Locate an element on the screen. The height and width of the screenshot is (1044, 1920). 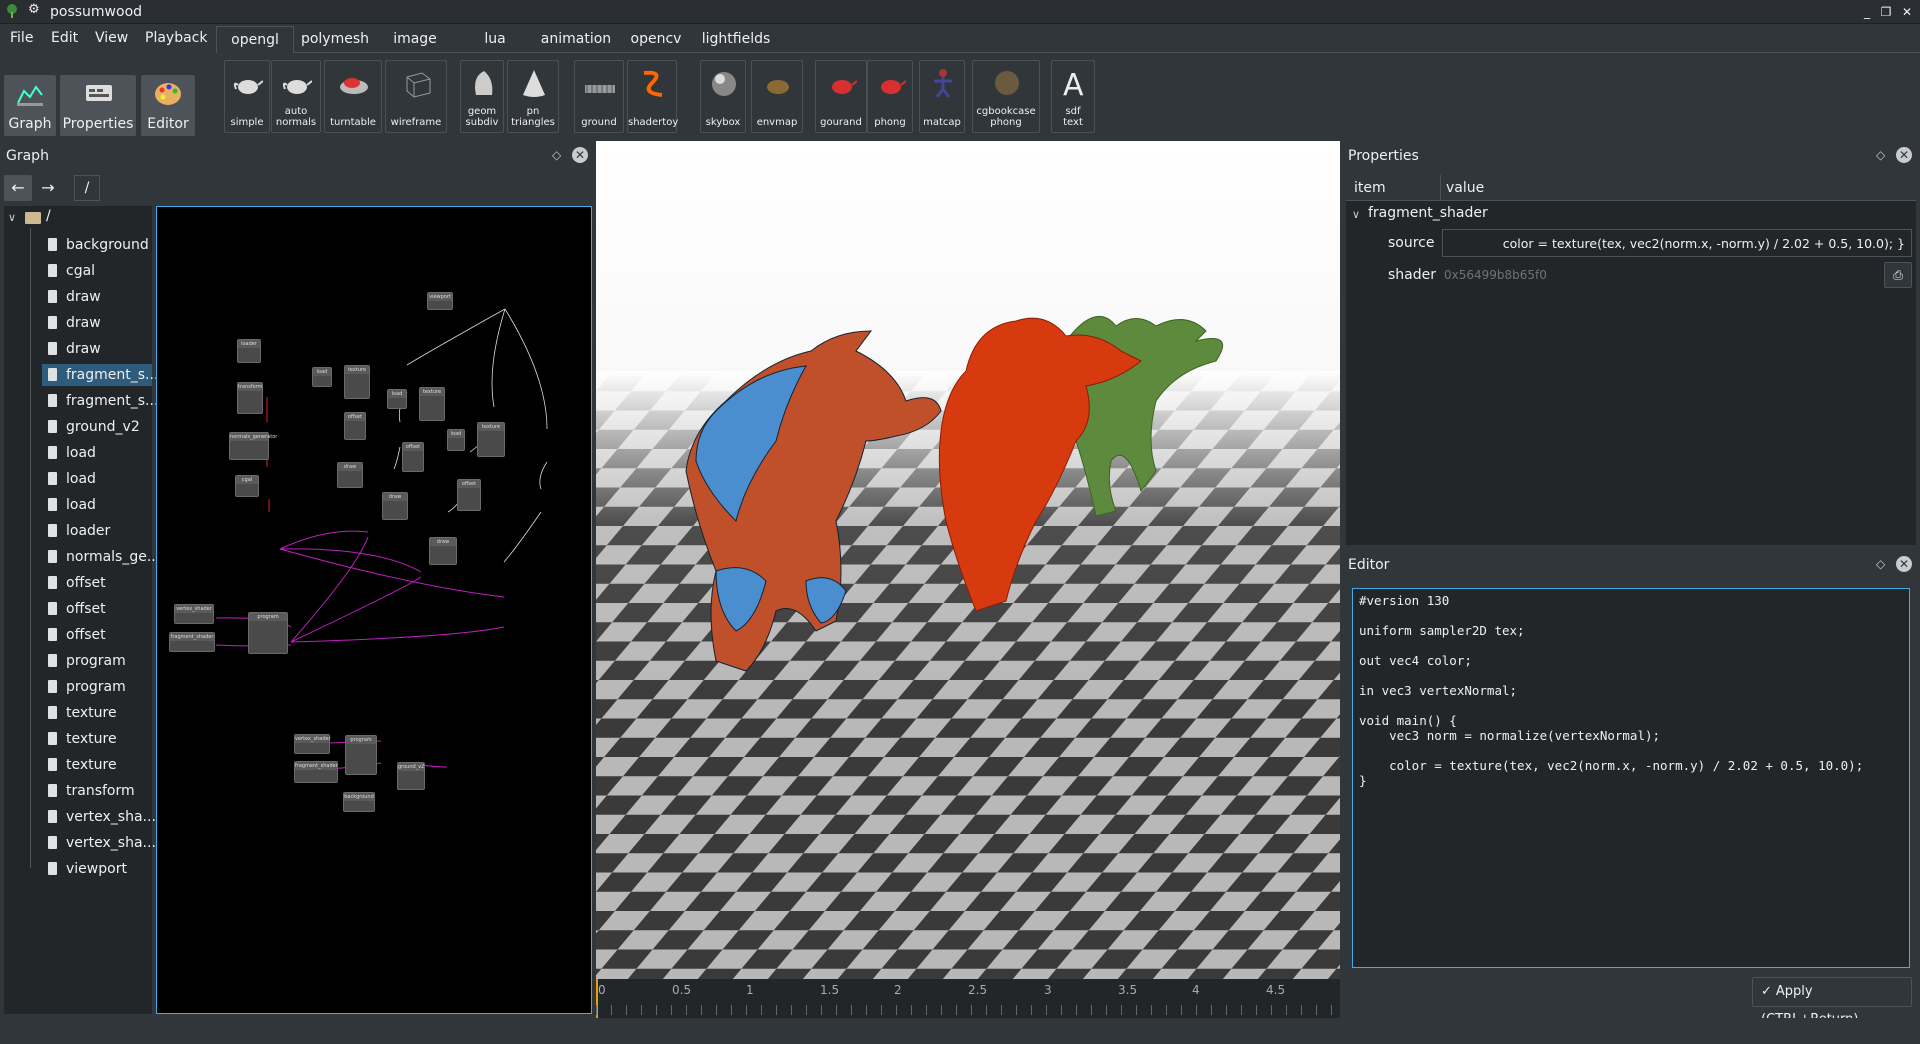
apply-button: ✓Apply (CTRL+Return) is located at coordinates (1832, 1002).